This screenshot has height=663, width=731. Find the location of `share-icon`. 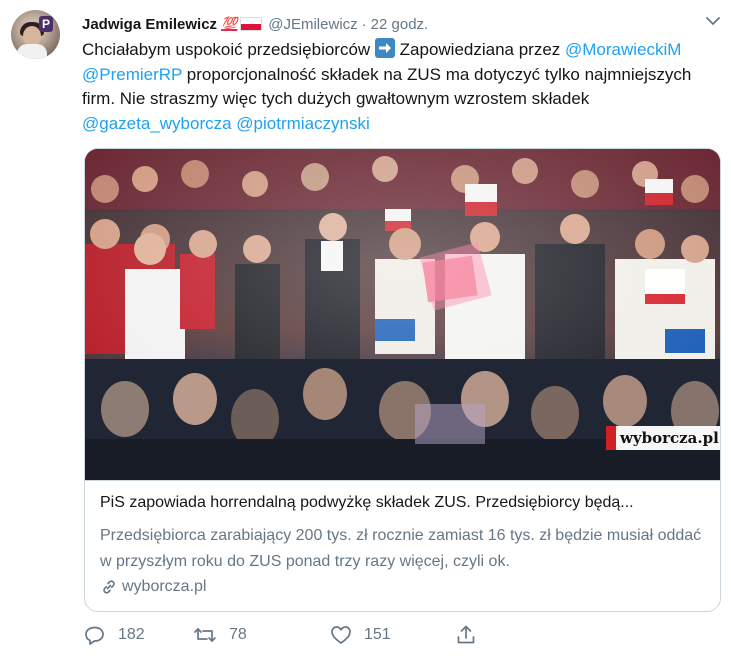

share-icon is located at coordinates (466, 634).